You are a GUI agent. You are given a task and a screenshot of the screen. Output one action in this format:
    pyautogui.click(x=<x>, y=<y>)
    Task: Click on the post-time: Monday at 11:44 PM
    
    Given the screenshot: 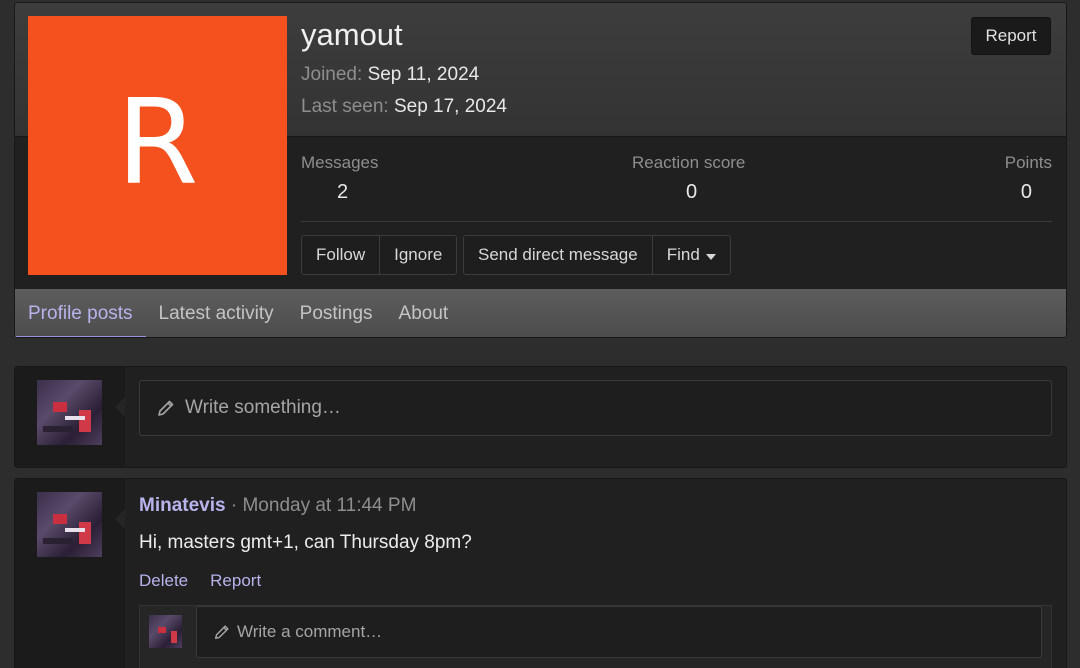 What is the action you would take?
    pyautogui.click(x=329, y=505)
    